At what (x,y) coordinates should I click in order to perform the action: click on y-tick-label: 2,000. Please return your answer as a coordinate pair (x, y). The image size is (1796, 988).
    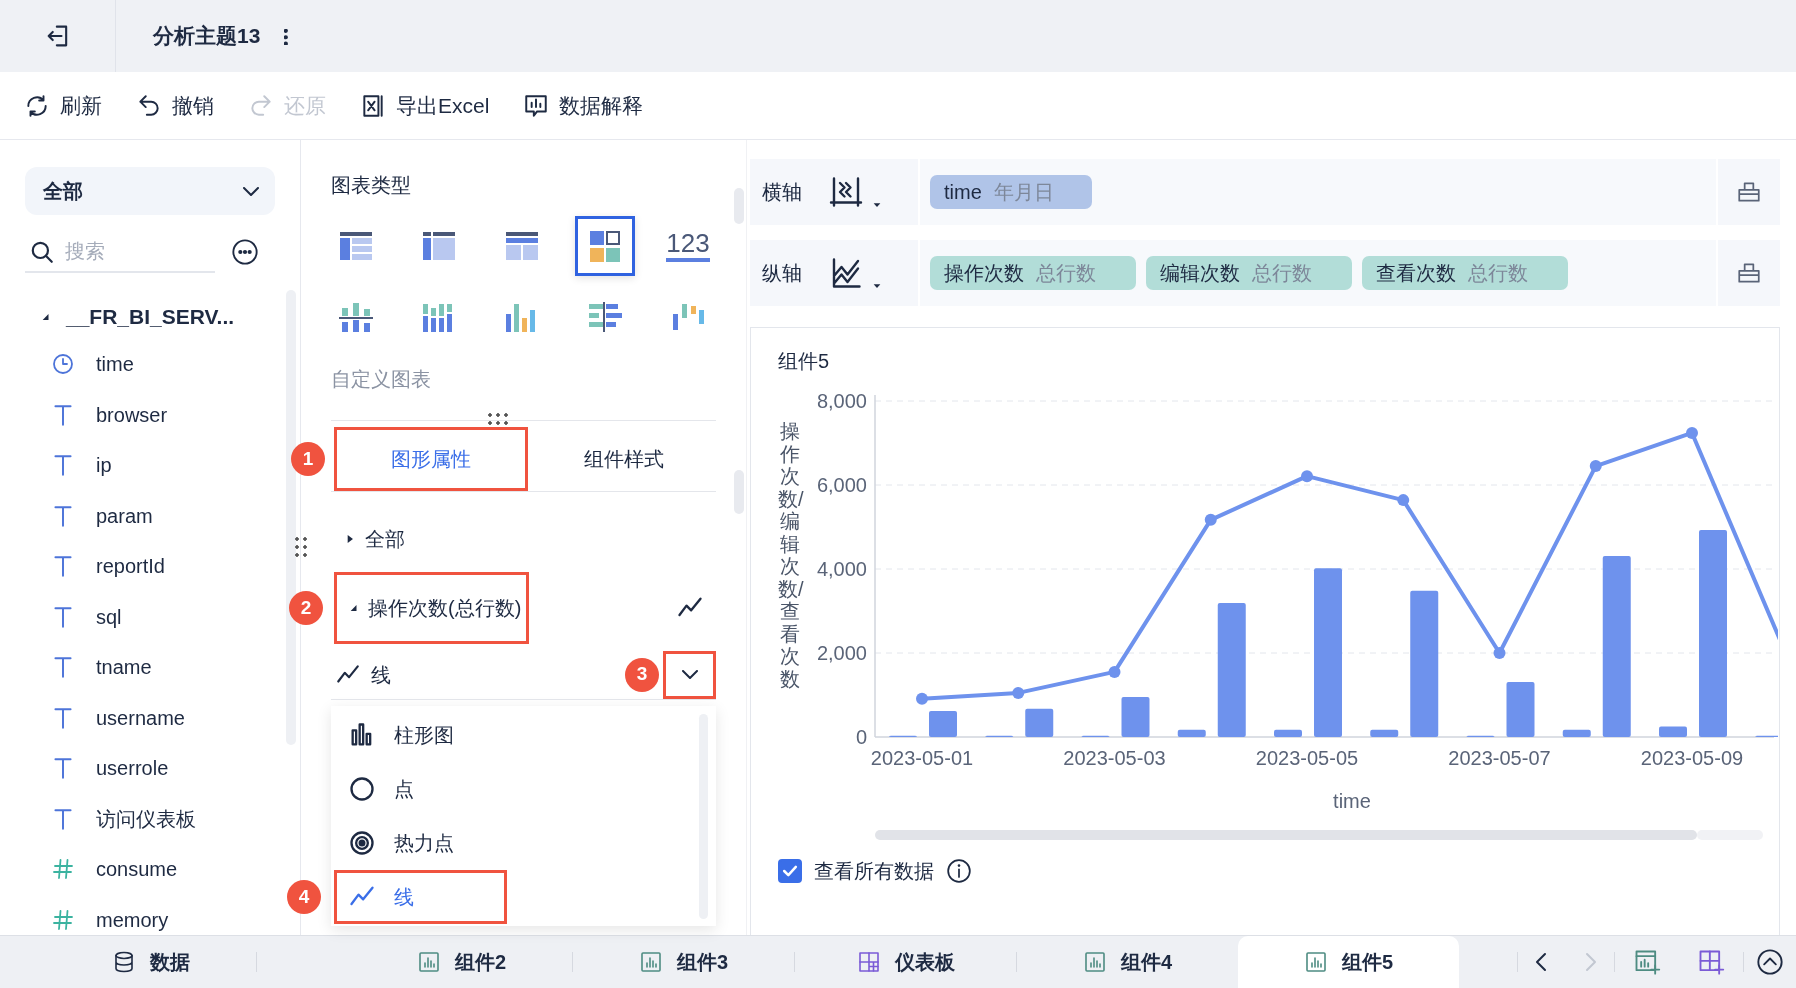
    Looking at the image, I should click on (841, 653).